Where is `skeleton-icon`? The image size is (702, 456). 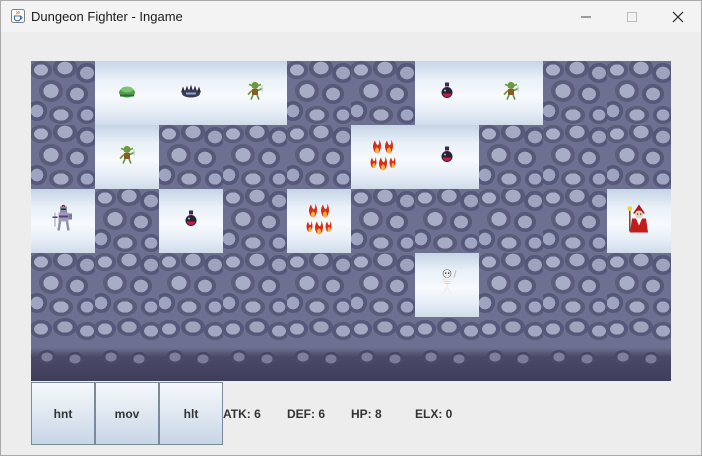
skeleton-icon is located at coordinates (447, 285).